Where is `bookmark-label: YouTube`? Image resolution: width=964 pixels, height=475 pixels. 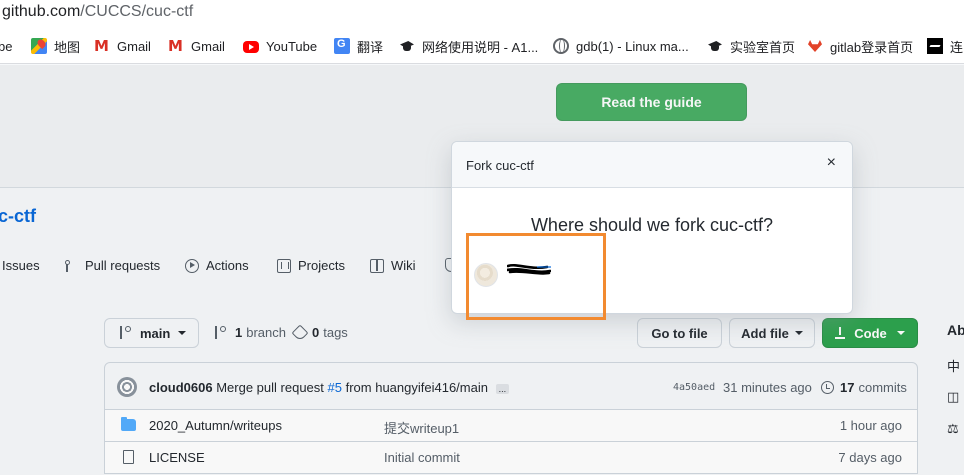 bookmark-label: YouTube is located at coordinates (292, 46).